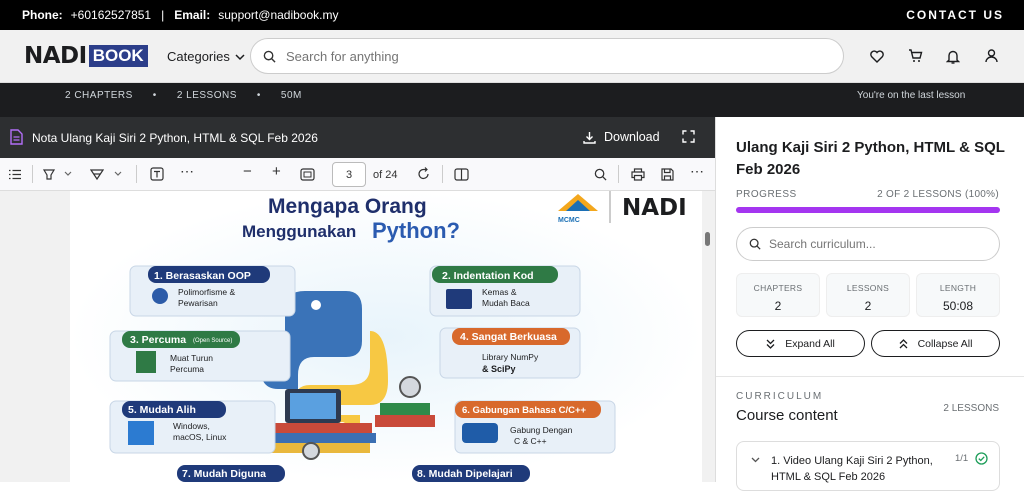 The image size is (1024, 491). I want to click on categories-menu: Categories, so click(206, 56).